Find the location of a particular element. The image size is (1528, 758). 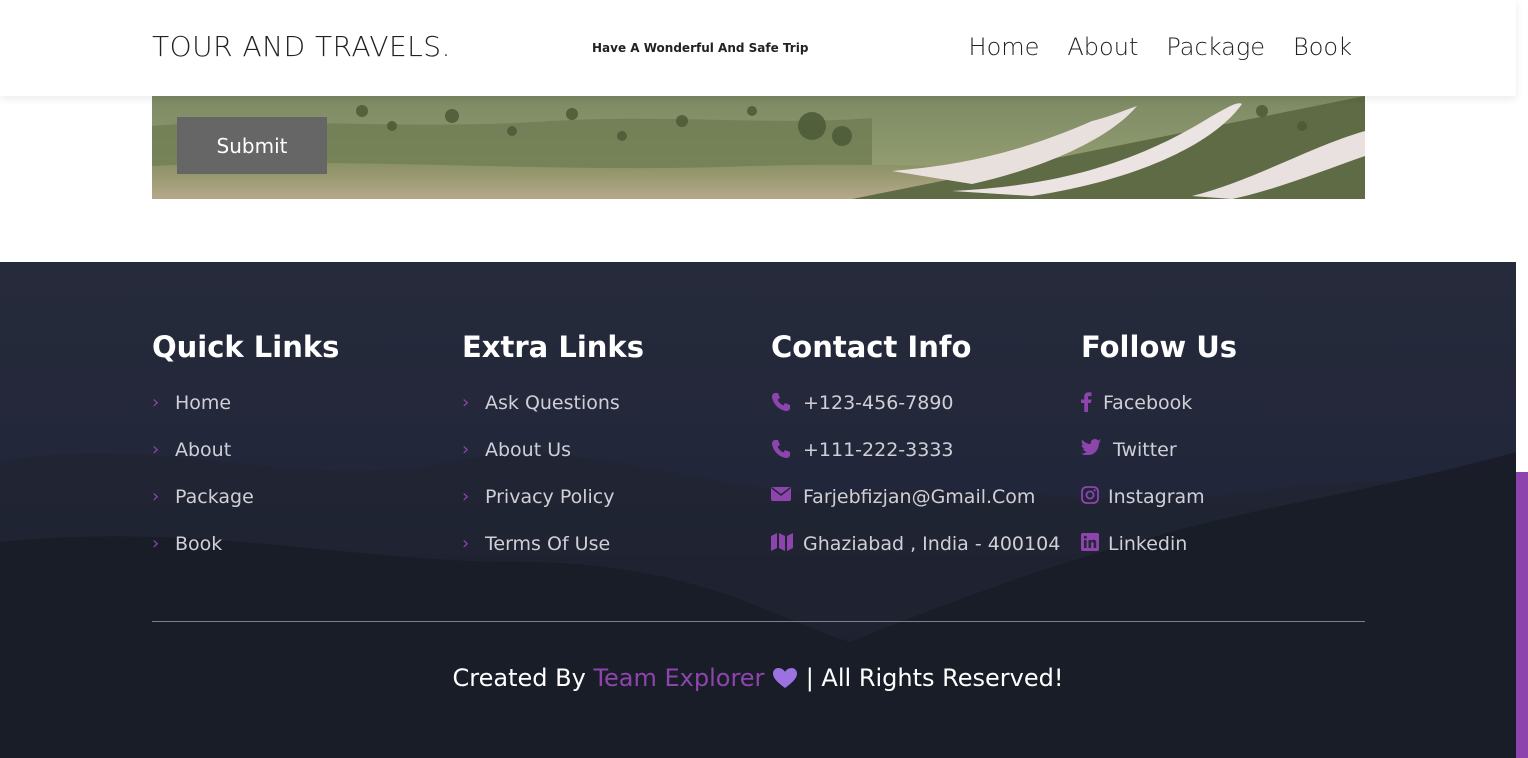

extra-link-item: › Privacy Policy is located at coordinates (553, 509).